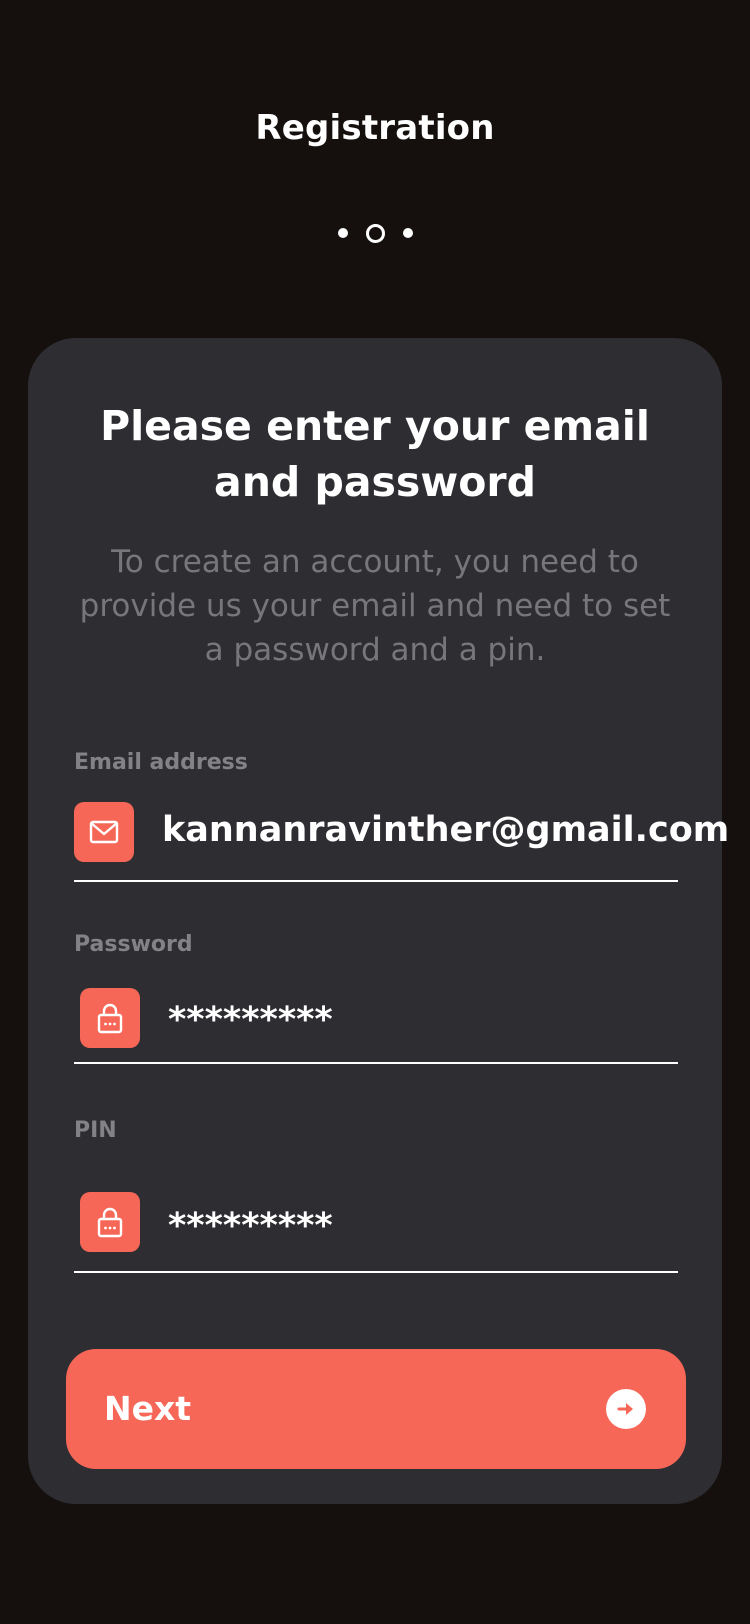 This screenshot has width=750, height=1624. I want to click on page-title: Registration, so click(375, 128).